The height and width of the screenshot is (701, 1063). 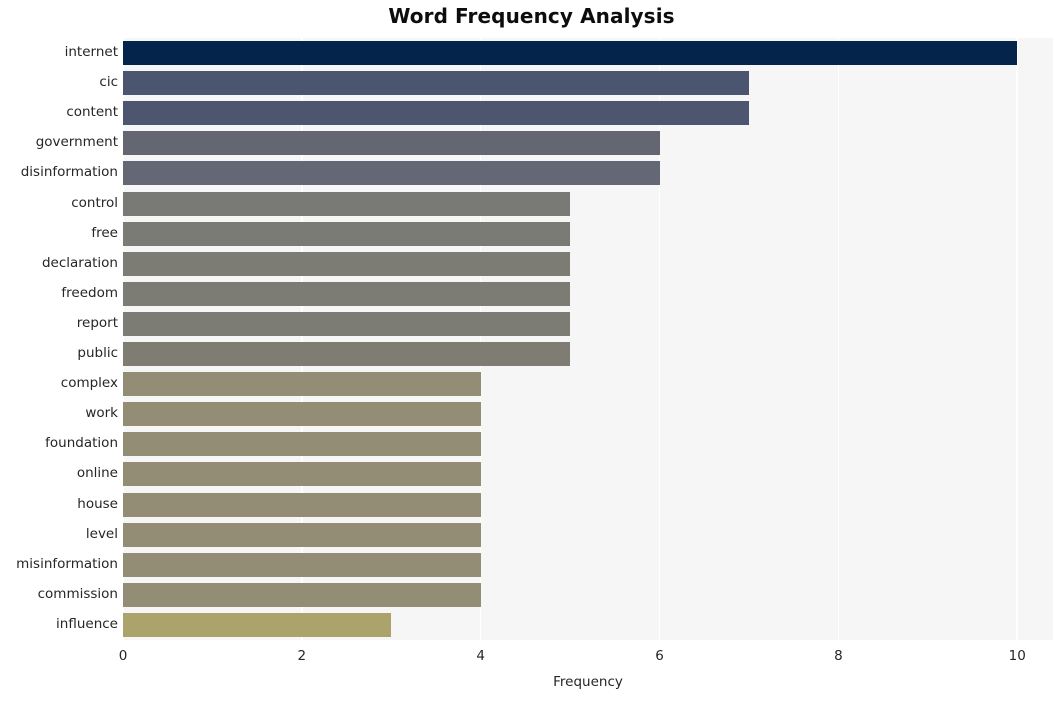 What do you see at coordinates (108, 82) in the screenshot?
I see `y-tick-label-cic: cic` at bounding box center [108, 82].